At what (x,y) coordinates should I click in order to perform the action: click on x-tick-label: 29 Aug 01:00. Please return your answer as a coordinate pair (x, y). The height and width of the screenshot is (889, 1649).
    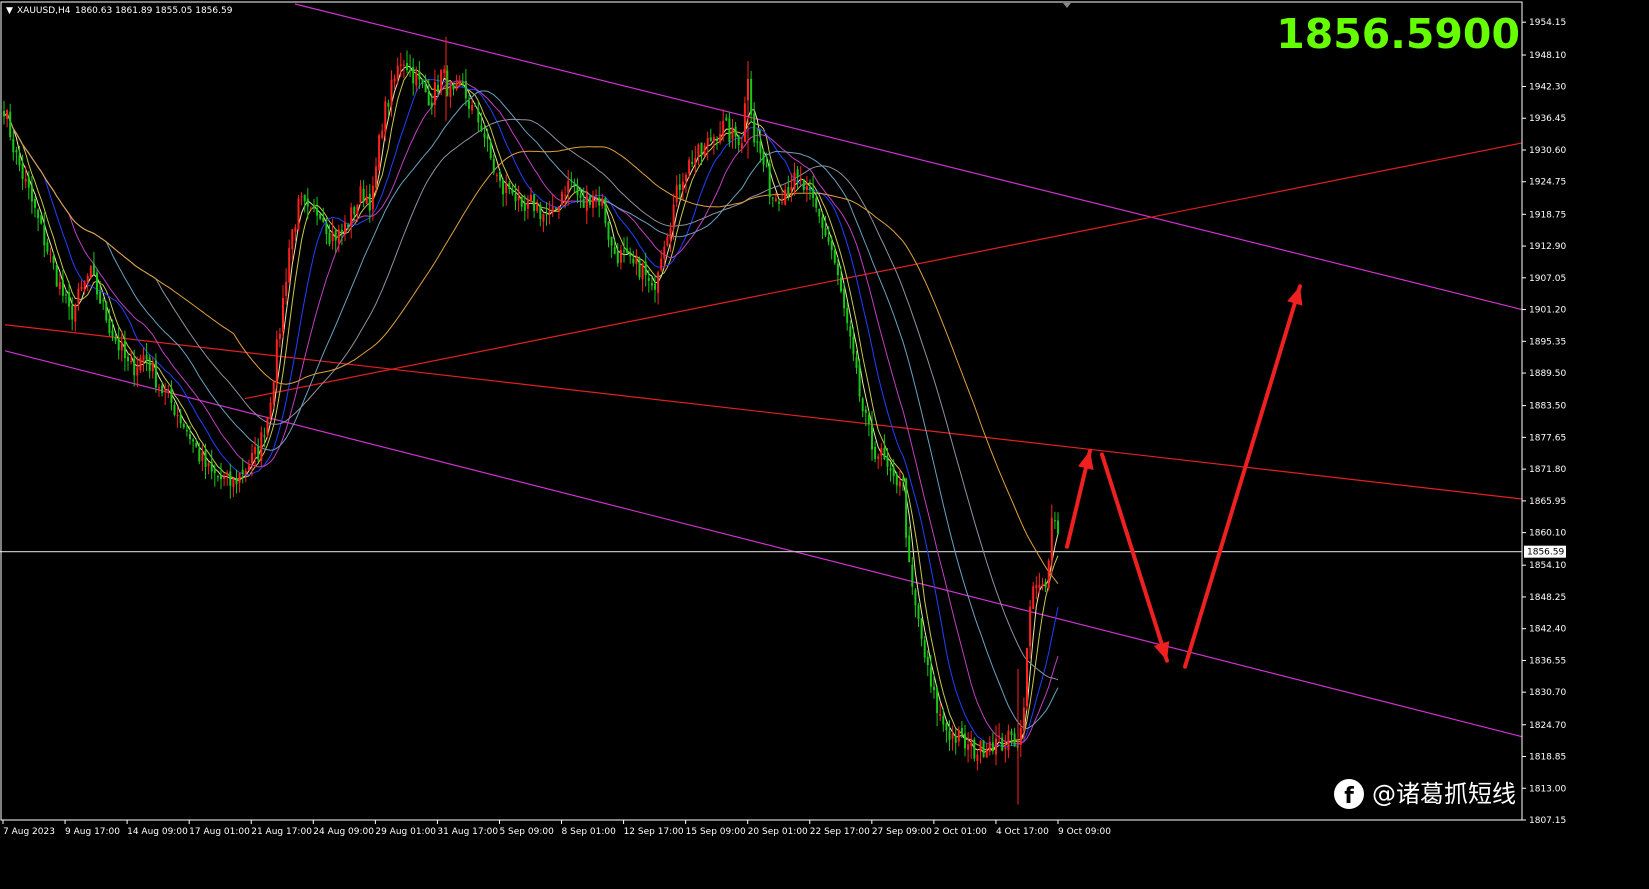
    Looking at the image, I should click on (405, 832).